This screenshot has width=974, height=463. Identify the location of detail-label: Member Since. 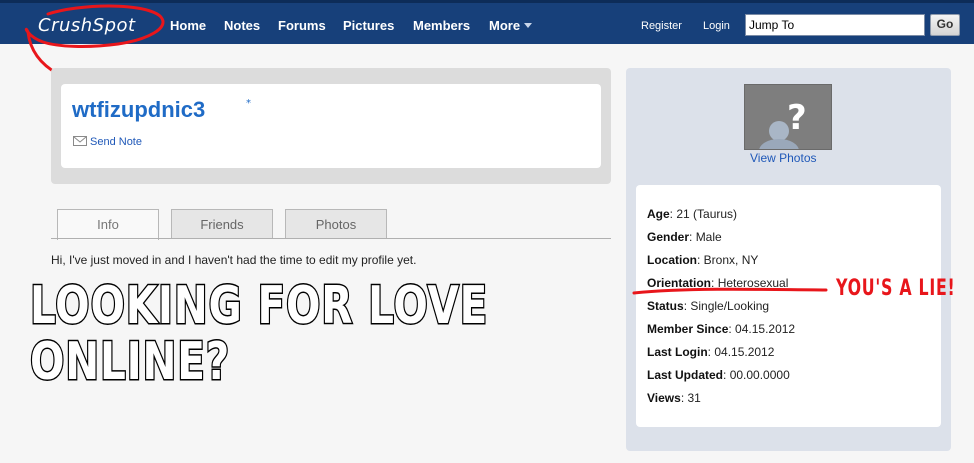
(688, 329).